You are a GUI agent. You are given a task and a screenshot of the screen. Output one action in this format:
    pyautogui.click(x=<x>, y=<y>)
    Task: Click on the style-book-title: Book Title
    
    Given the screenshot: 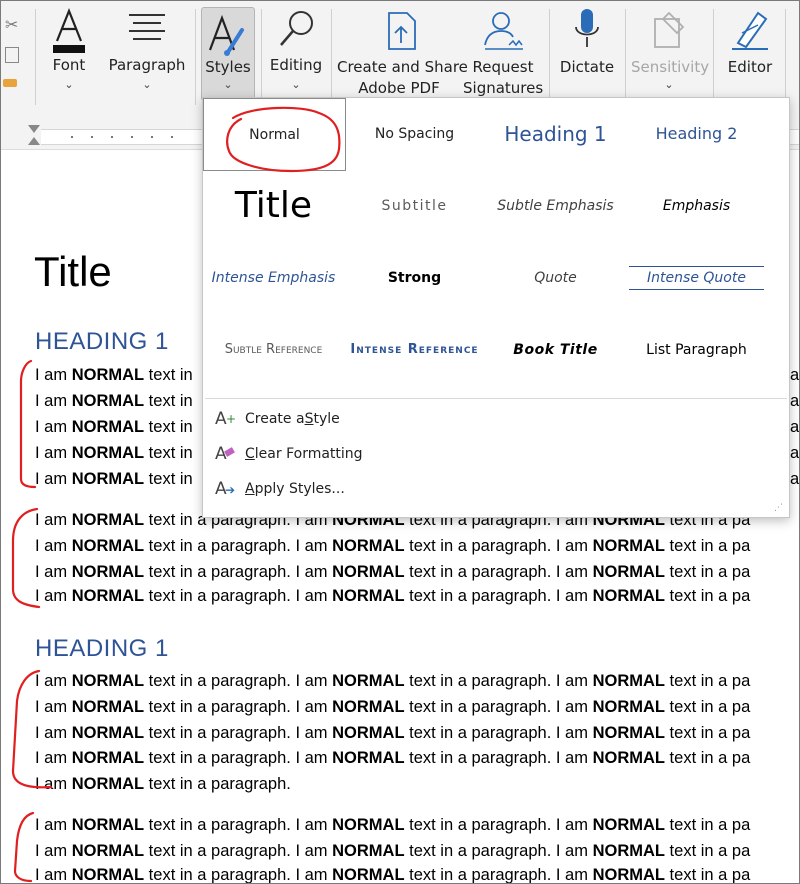 What is the action you would take?
    pyautogui.click(x=555, y=349)
    